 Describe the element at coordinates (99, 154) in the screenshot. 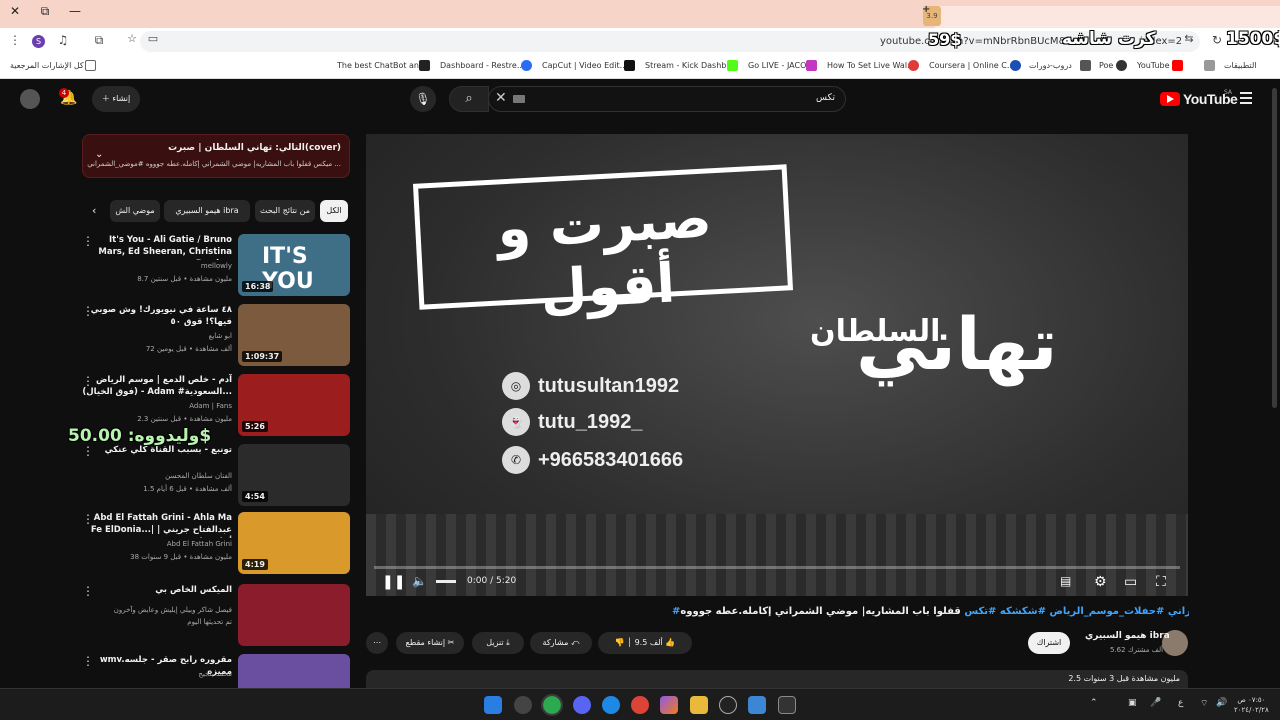

I see `chevron-down-icon: ⌄` at that location.